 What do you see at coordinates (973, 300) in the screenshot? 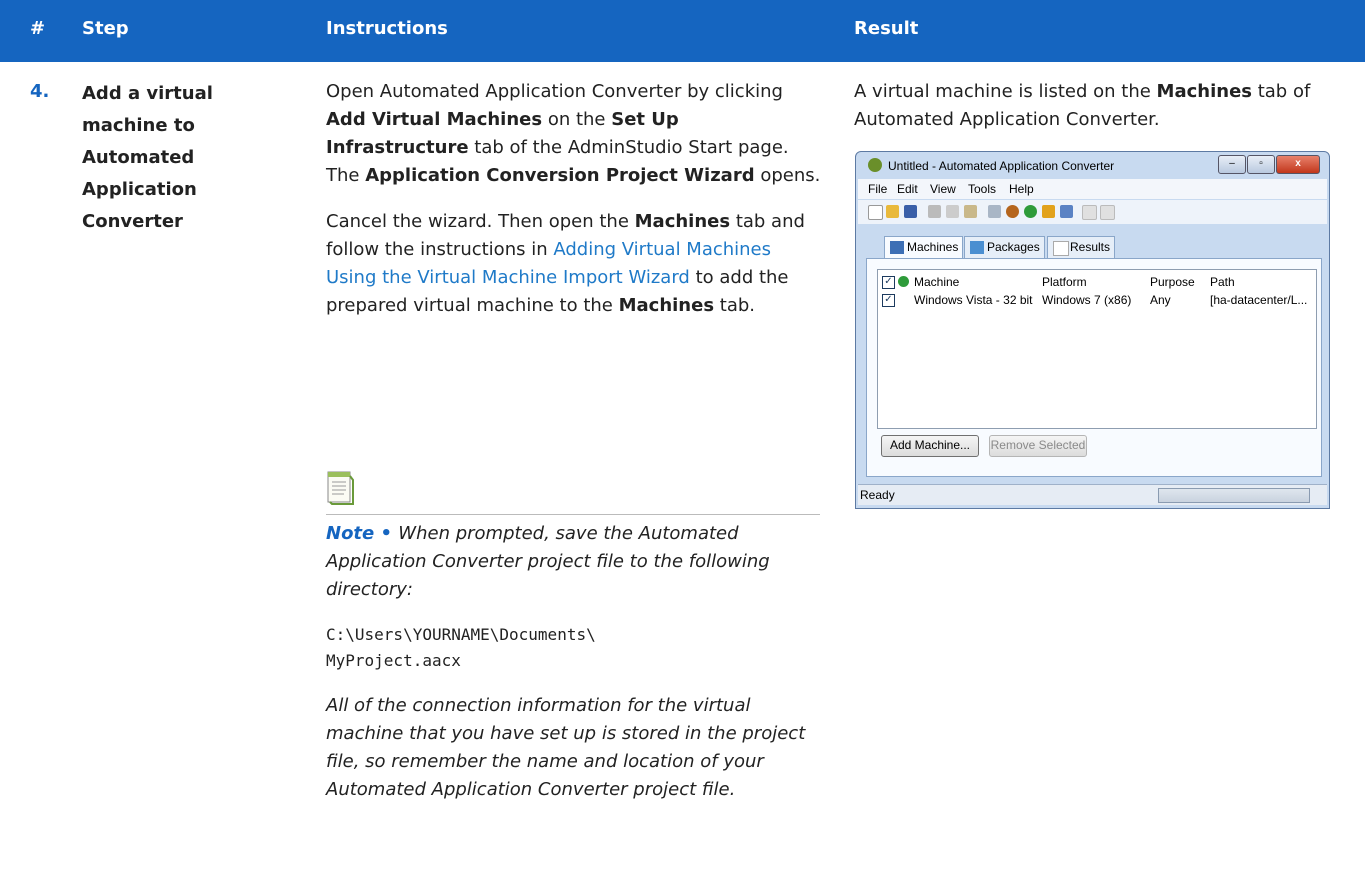
I see `cell-machine: Windows Vista - 32 bit` at bounding box center [973, 300].